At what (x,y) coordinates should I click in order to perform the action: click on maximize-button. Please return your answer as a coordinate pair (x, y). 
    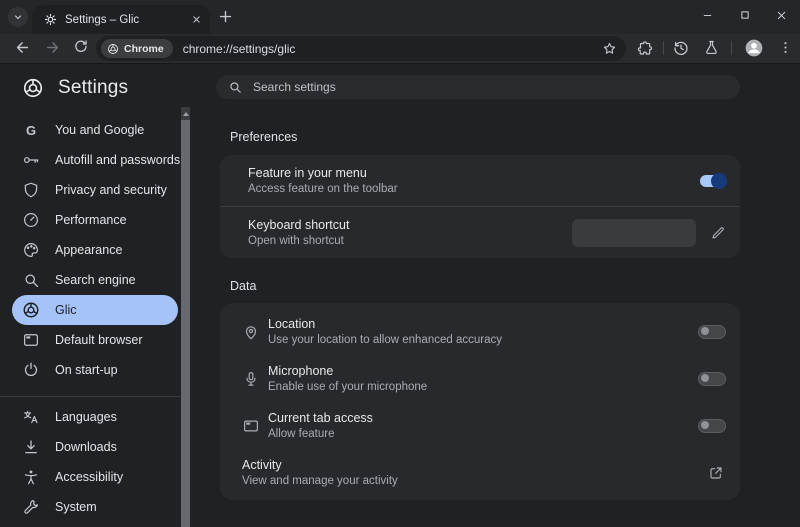
    Looking at the image, I should click on (744, 15).